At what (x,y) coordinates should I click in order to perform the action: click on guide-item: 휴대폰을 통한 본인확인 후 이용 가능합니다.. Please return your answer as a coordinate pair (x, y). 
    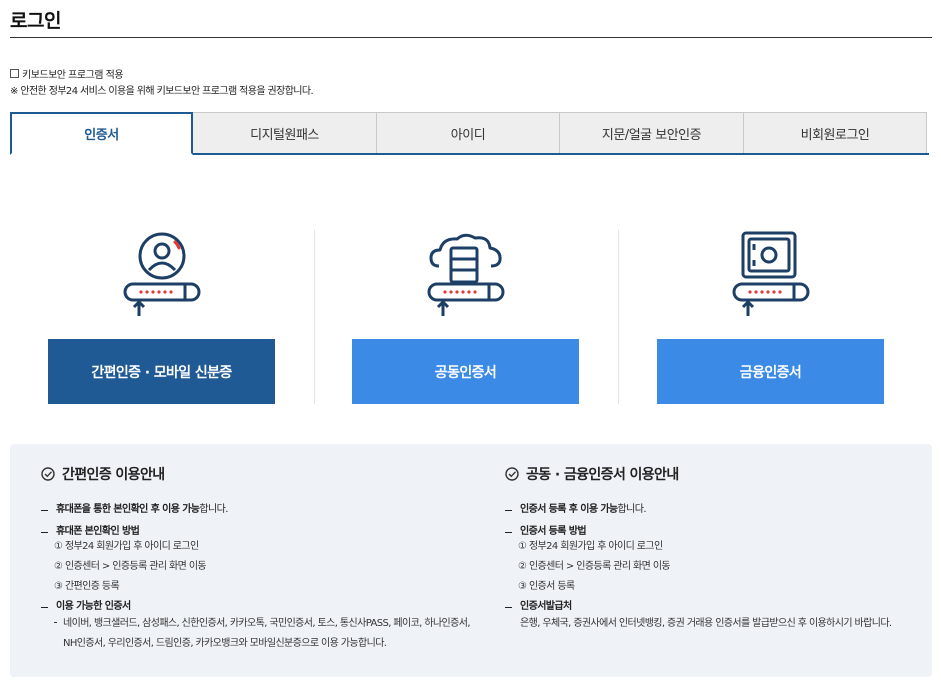
    Looking at the image, I should click on (261, 510).